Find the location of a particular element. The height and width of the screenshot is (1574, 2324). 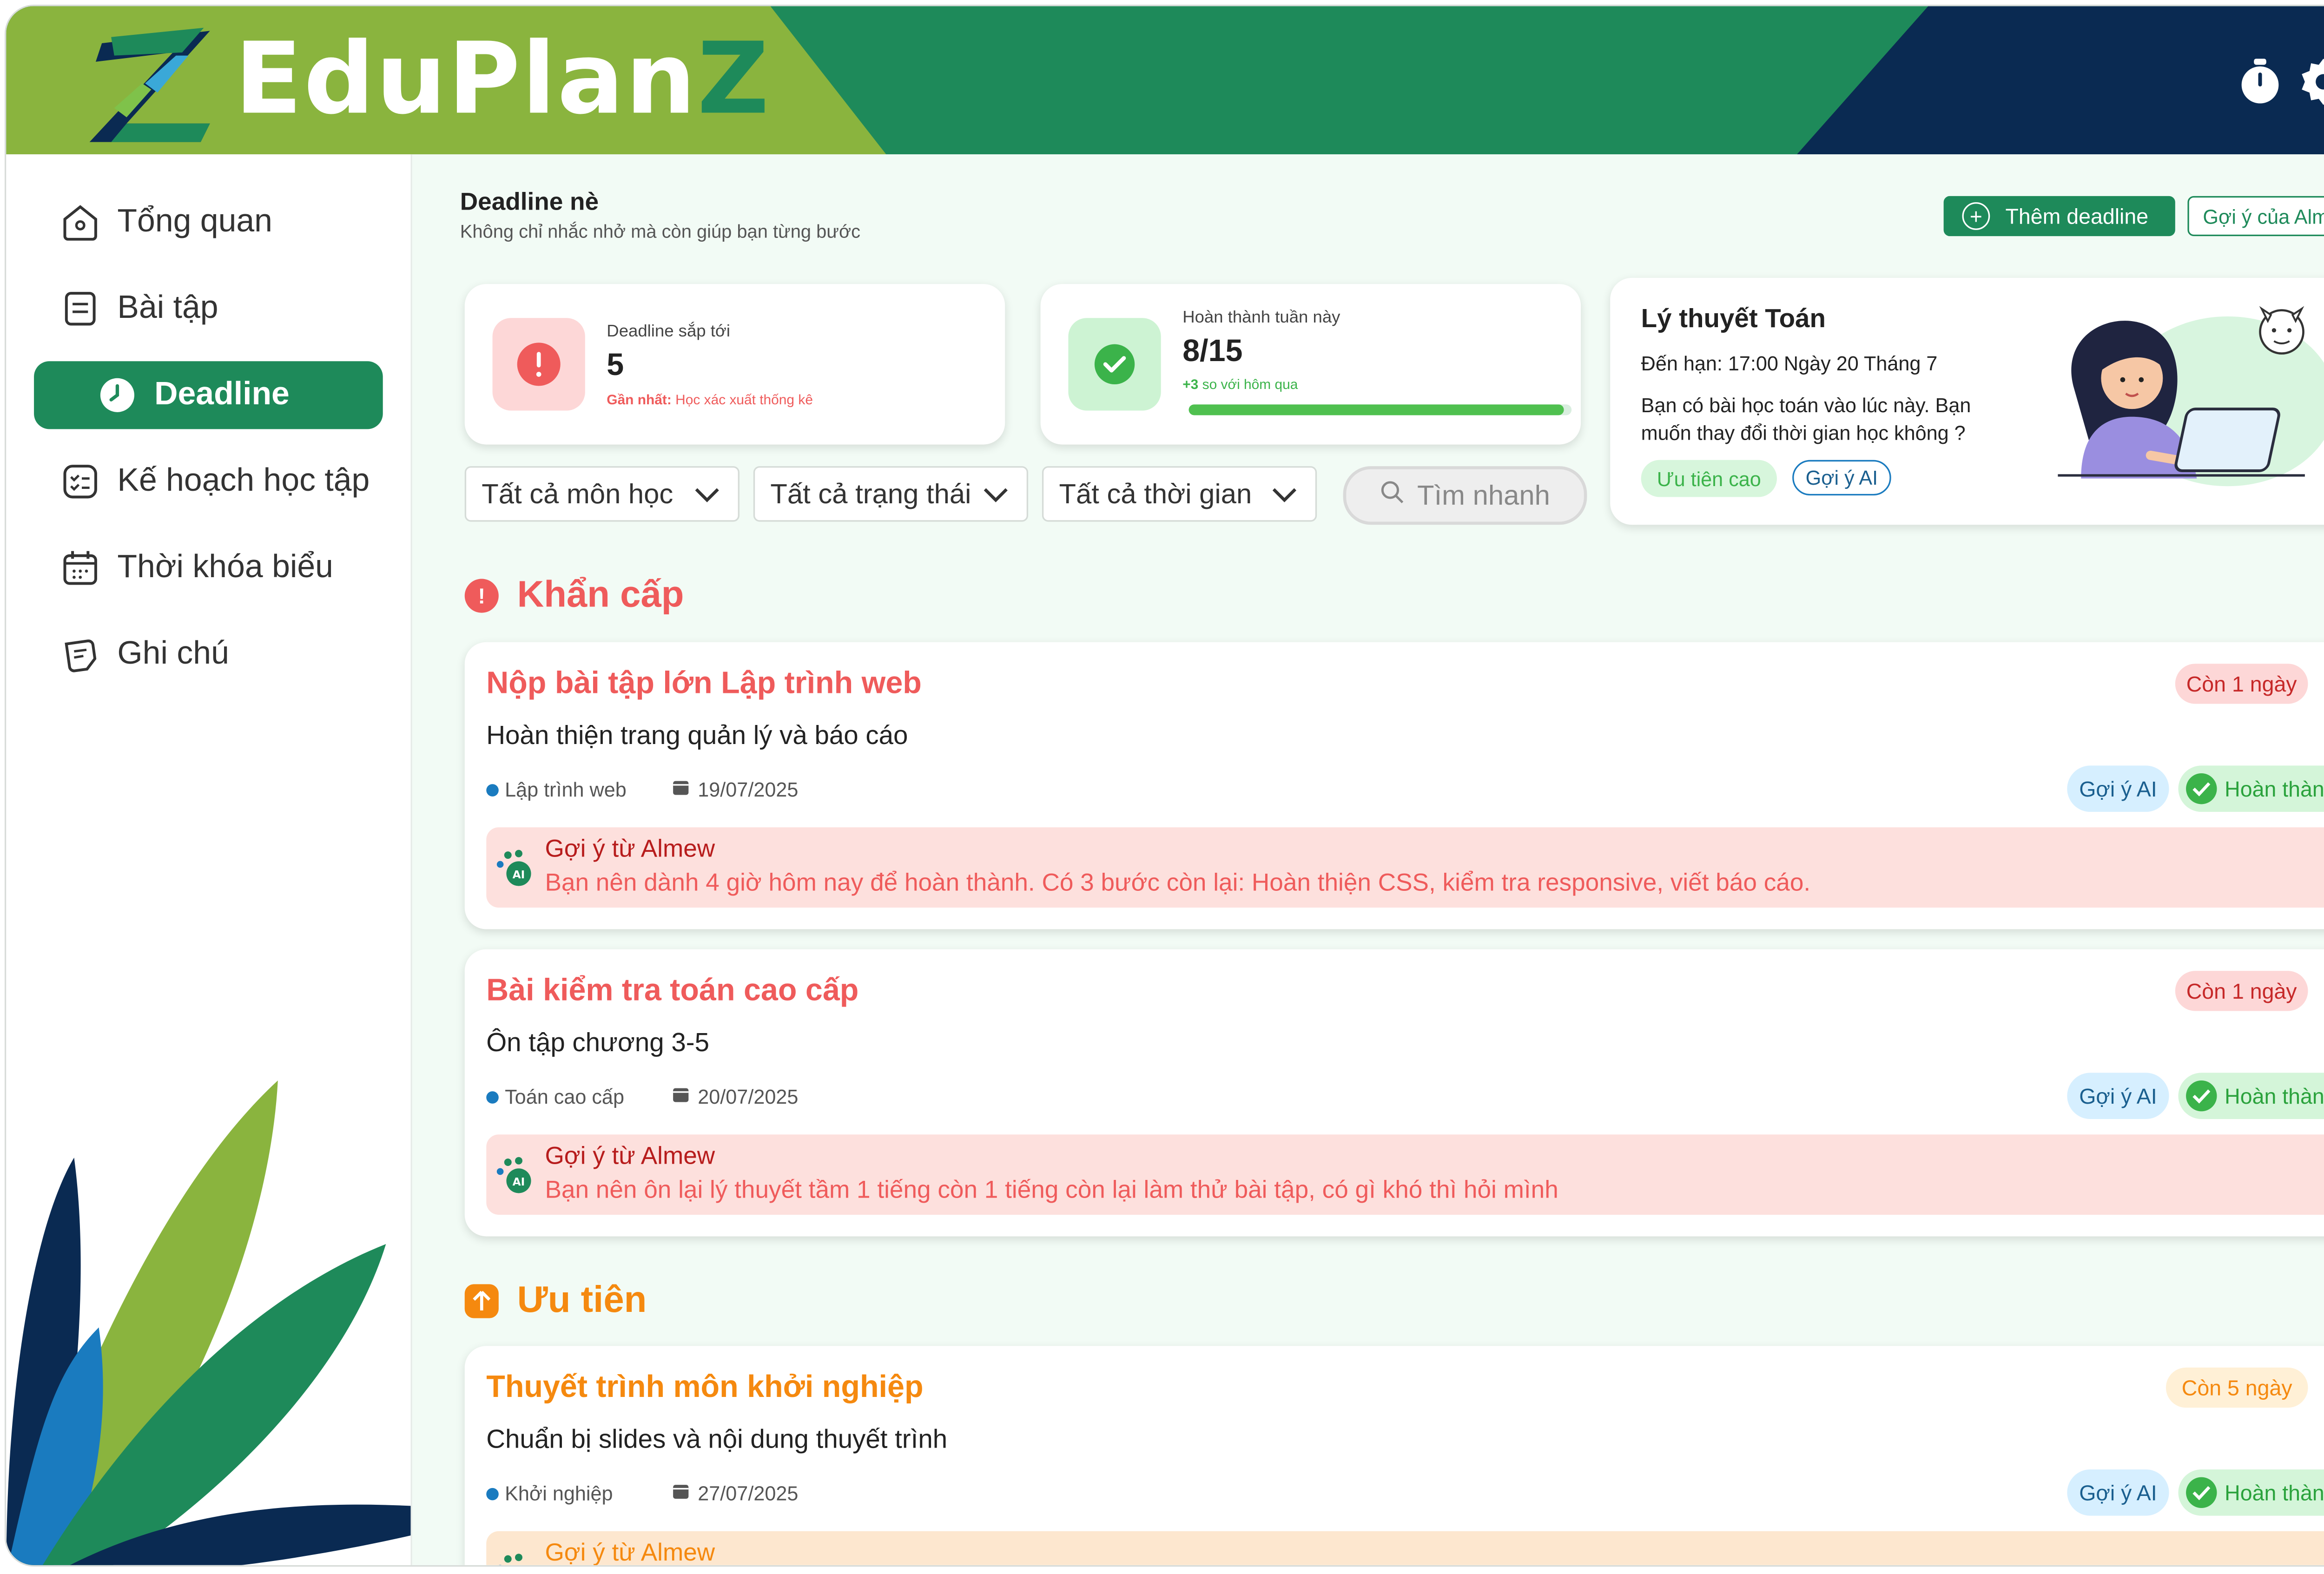

settings-gear-icon is located at coordinates (2310, 82).